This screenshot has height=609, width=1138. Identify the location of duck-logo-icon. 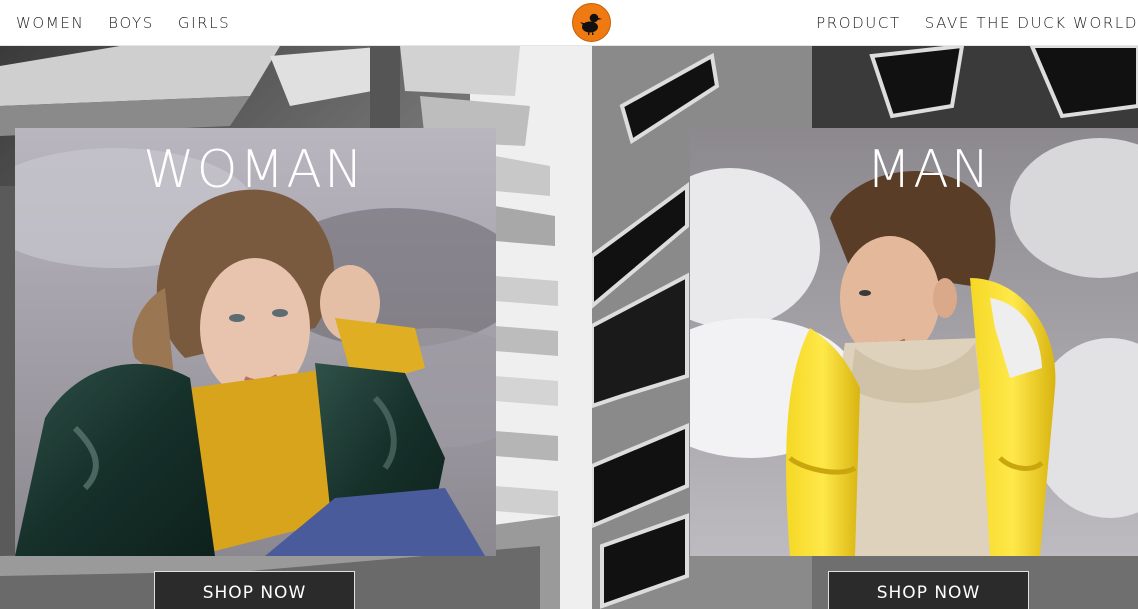
(590, 24).